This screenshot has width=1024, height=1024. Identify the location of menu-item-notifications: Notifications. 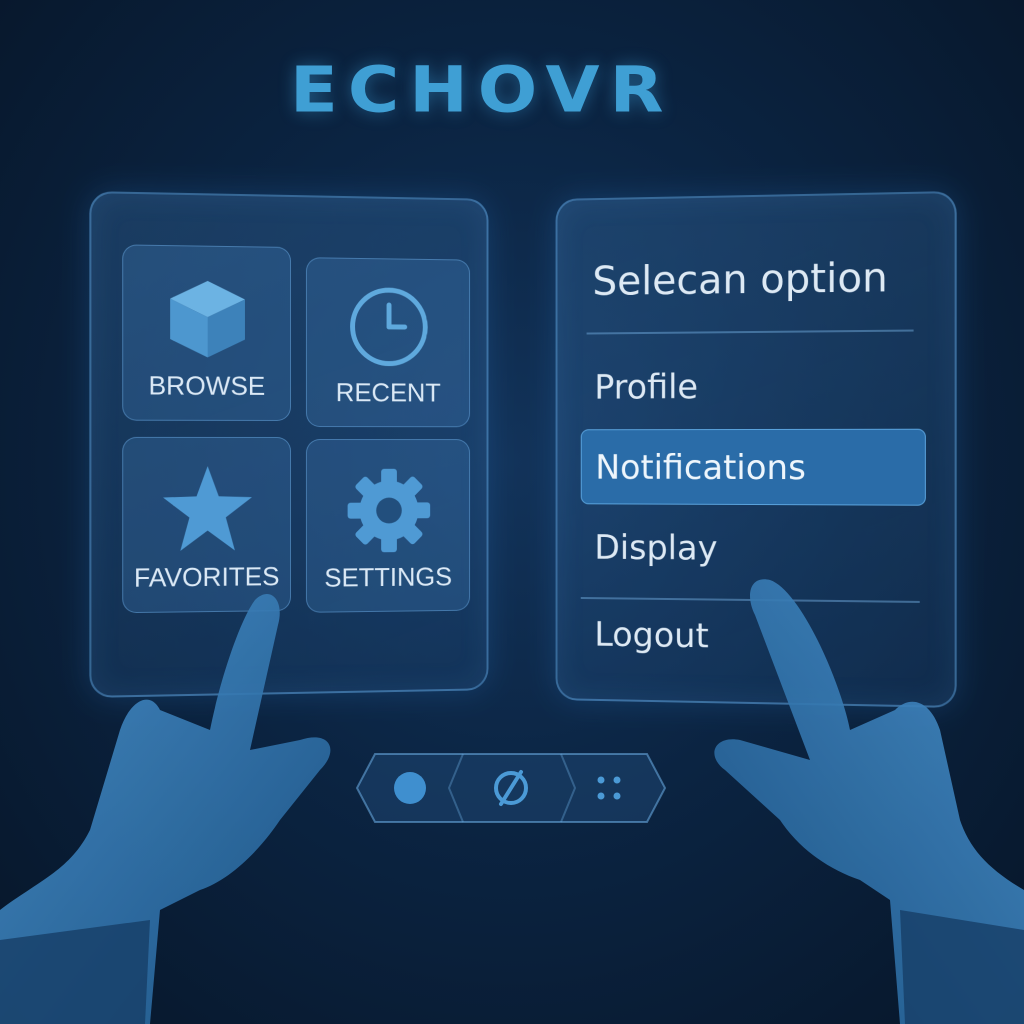
(753, 467).